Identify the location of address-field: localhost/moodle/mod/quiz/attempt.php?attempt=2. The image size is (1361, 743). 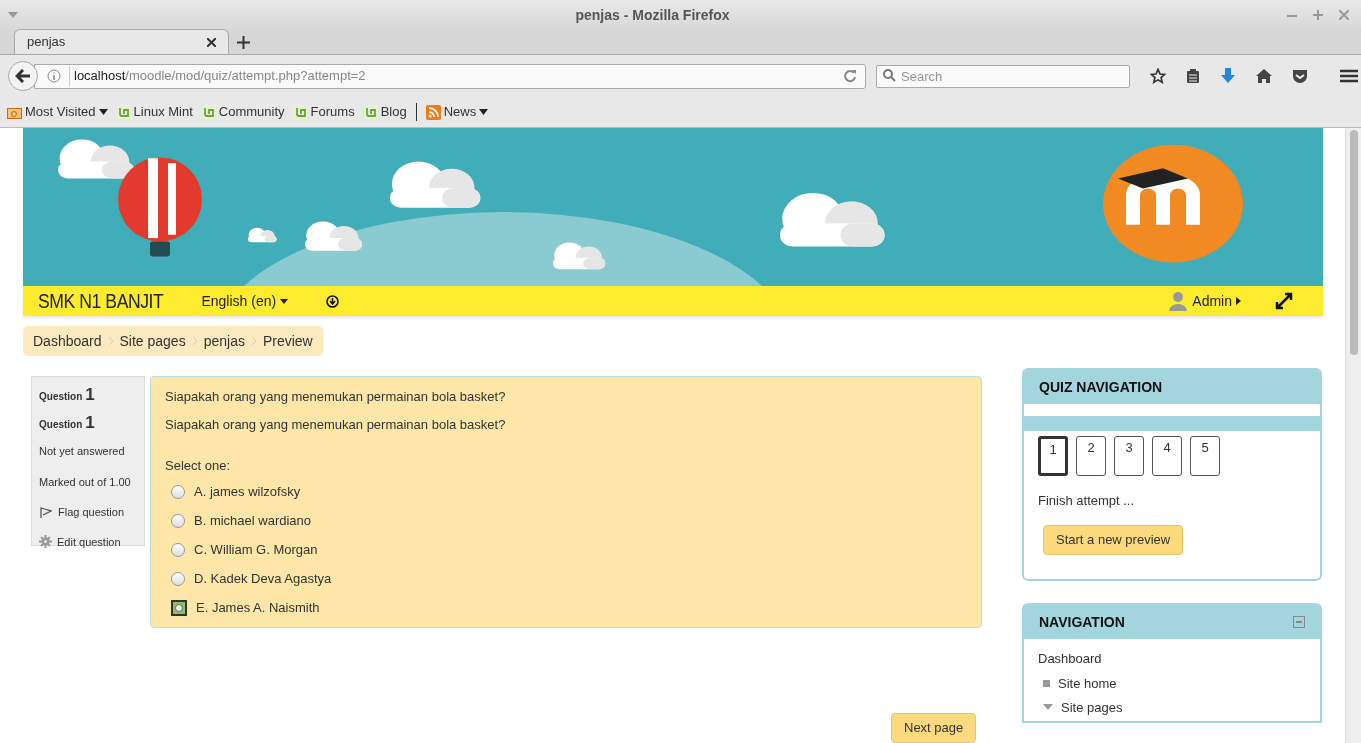
(450, 76).